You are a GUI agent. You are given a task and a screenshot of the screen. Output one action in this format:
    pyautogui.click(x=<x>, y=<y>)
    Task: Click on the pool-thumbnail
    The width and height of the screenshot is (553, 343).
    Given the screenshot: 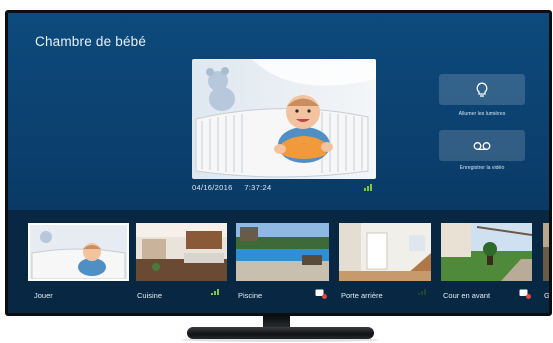 What is the action you would take?
    pyautogui.click(x=282, y=252)
    